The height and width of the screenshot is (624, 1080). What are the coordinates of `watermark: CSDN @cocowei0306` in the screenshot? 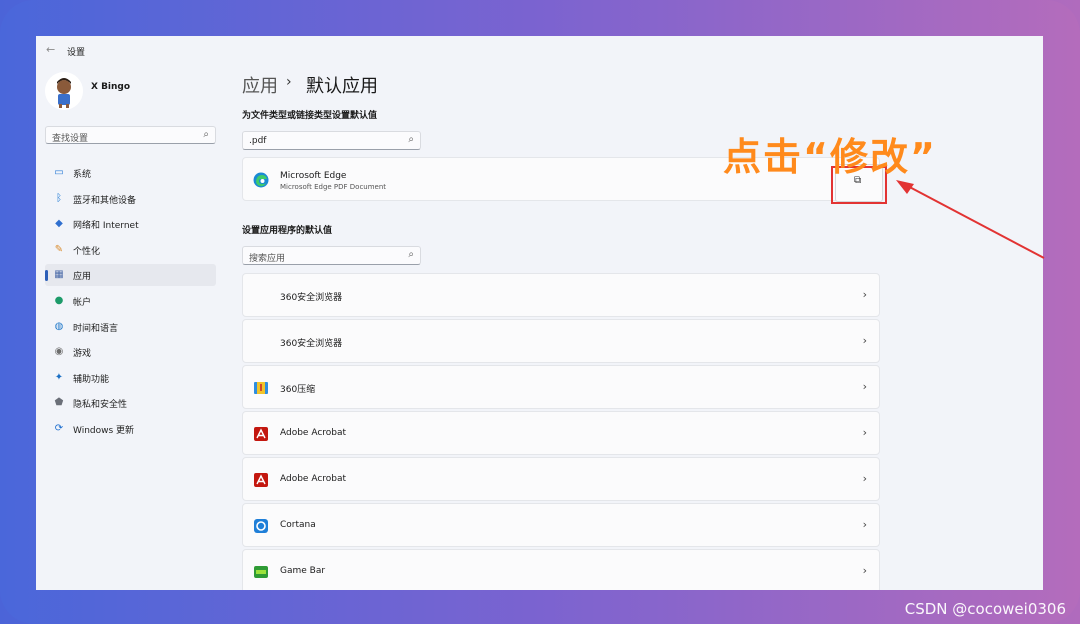 It's located at (985, 609).